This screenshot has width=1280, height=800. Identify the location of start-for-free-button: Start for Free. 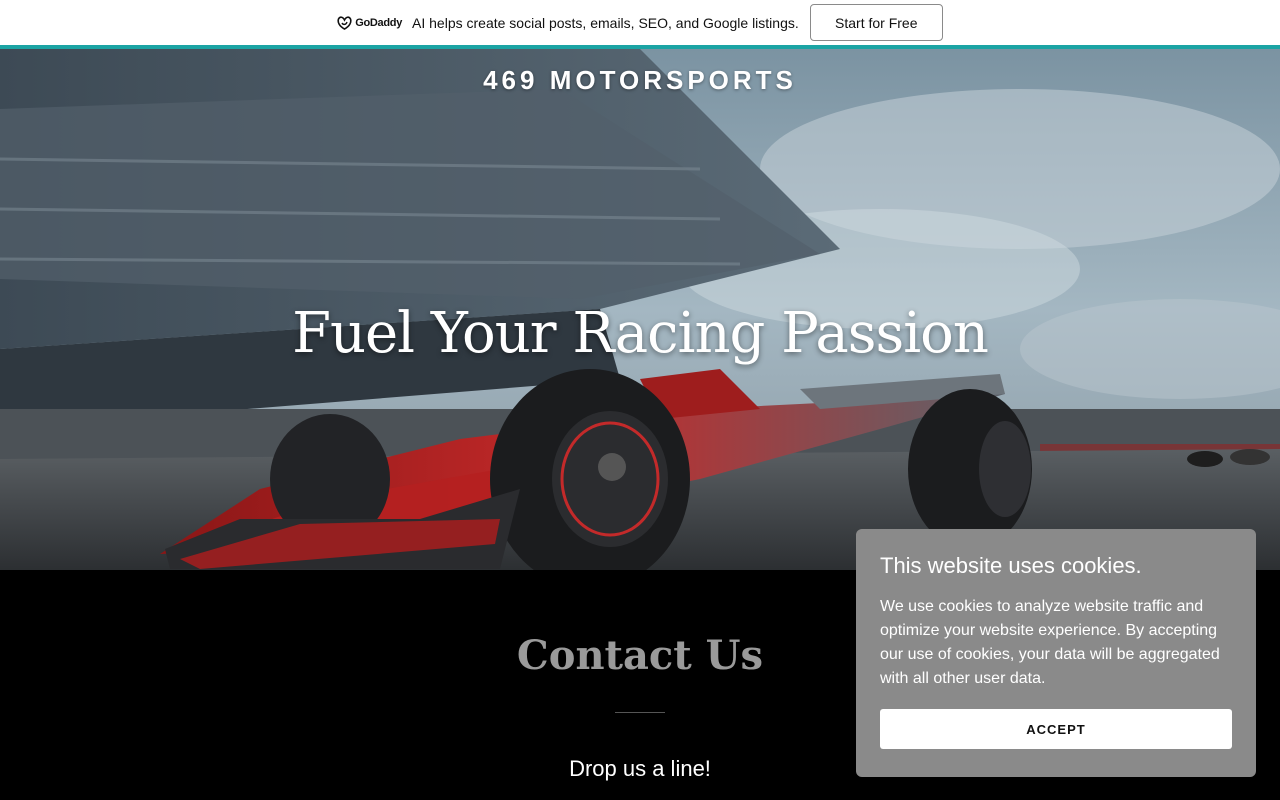
(876, 22).